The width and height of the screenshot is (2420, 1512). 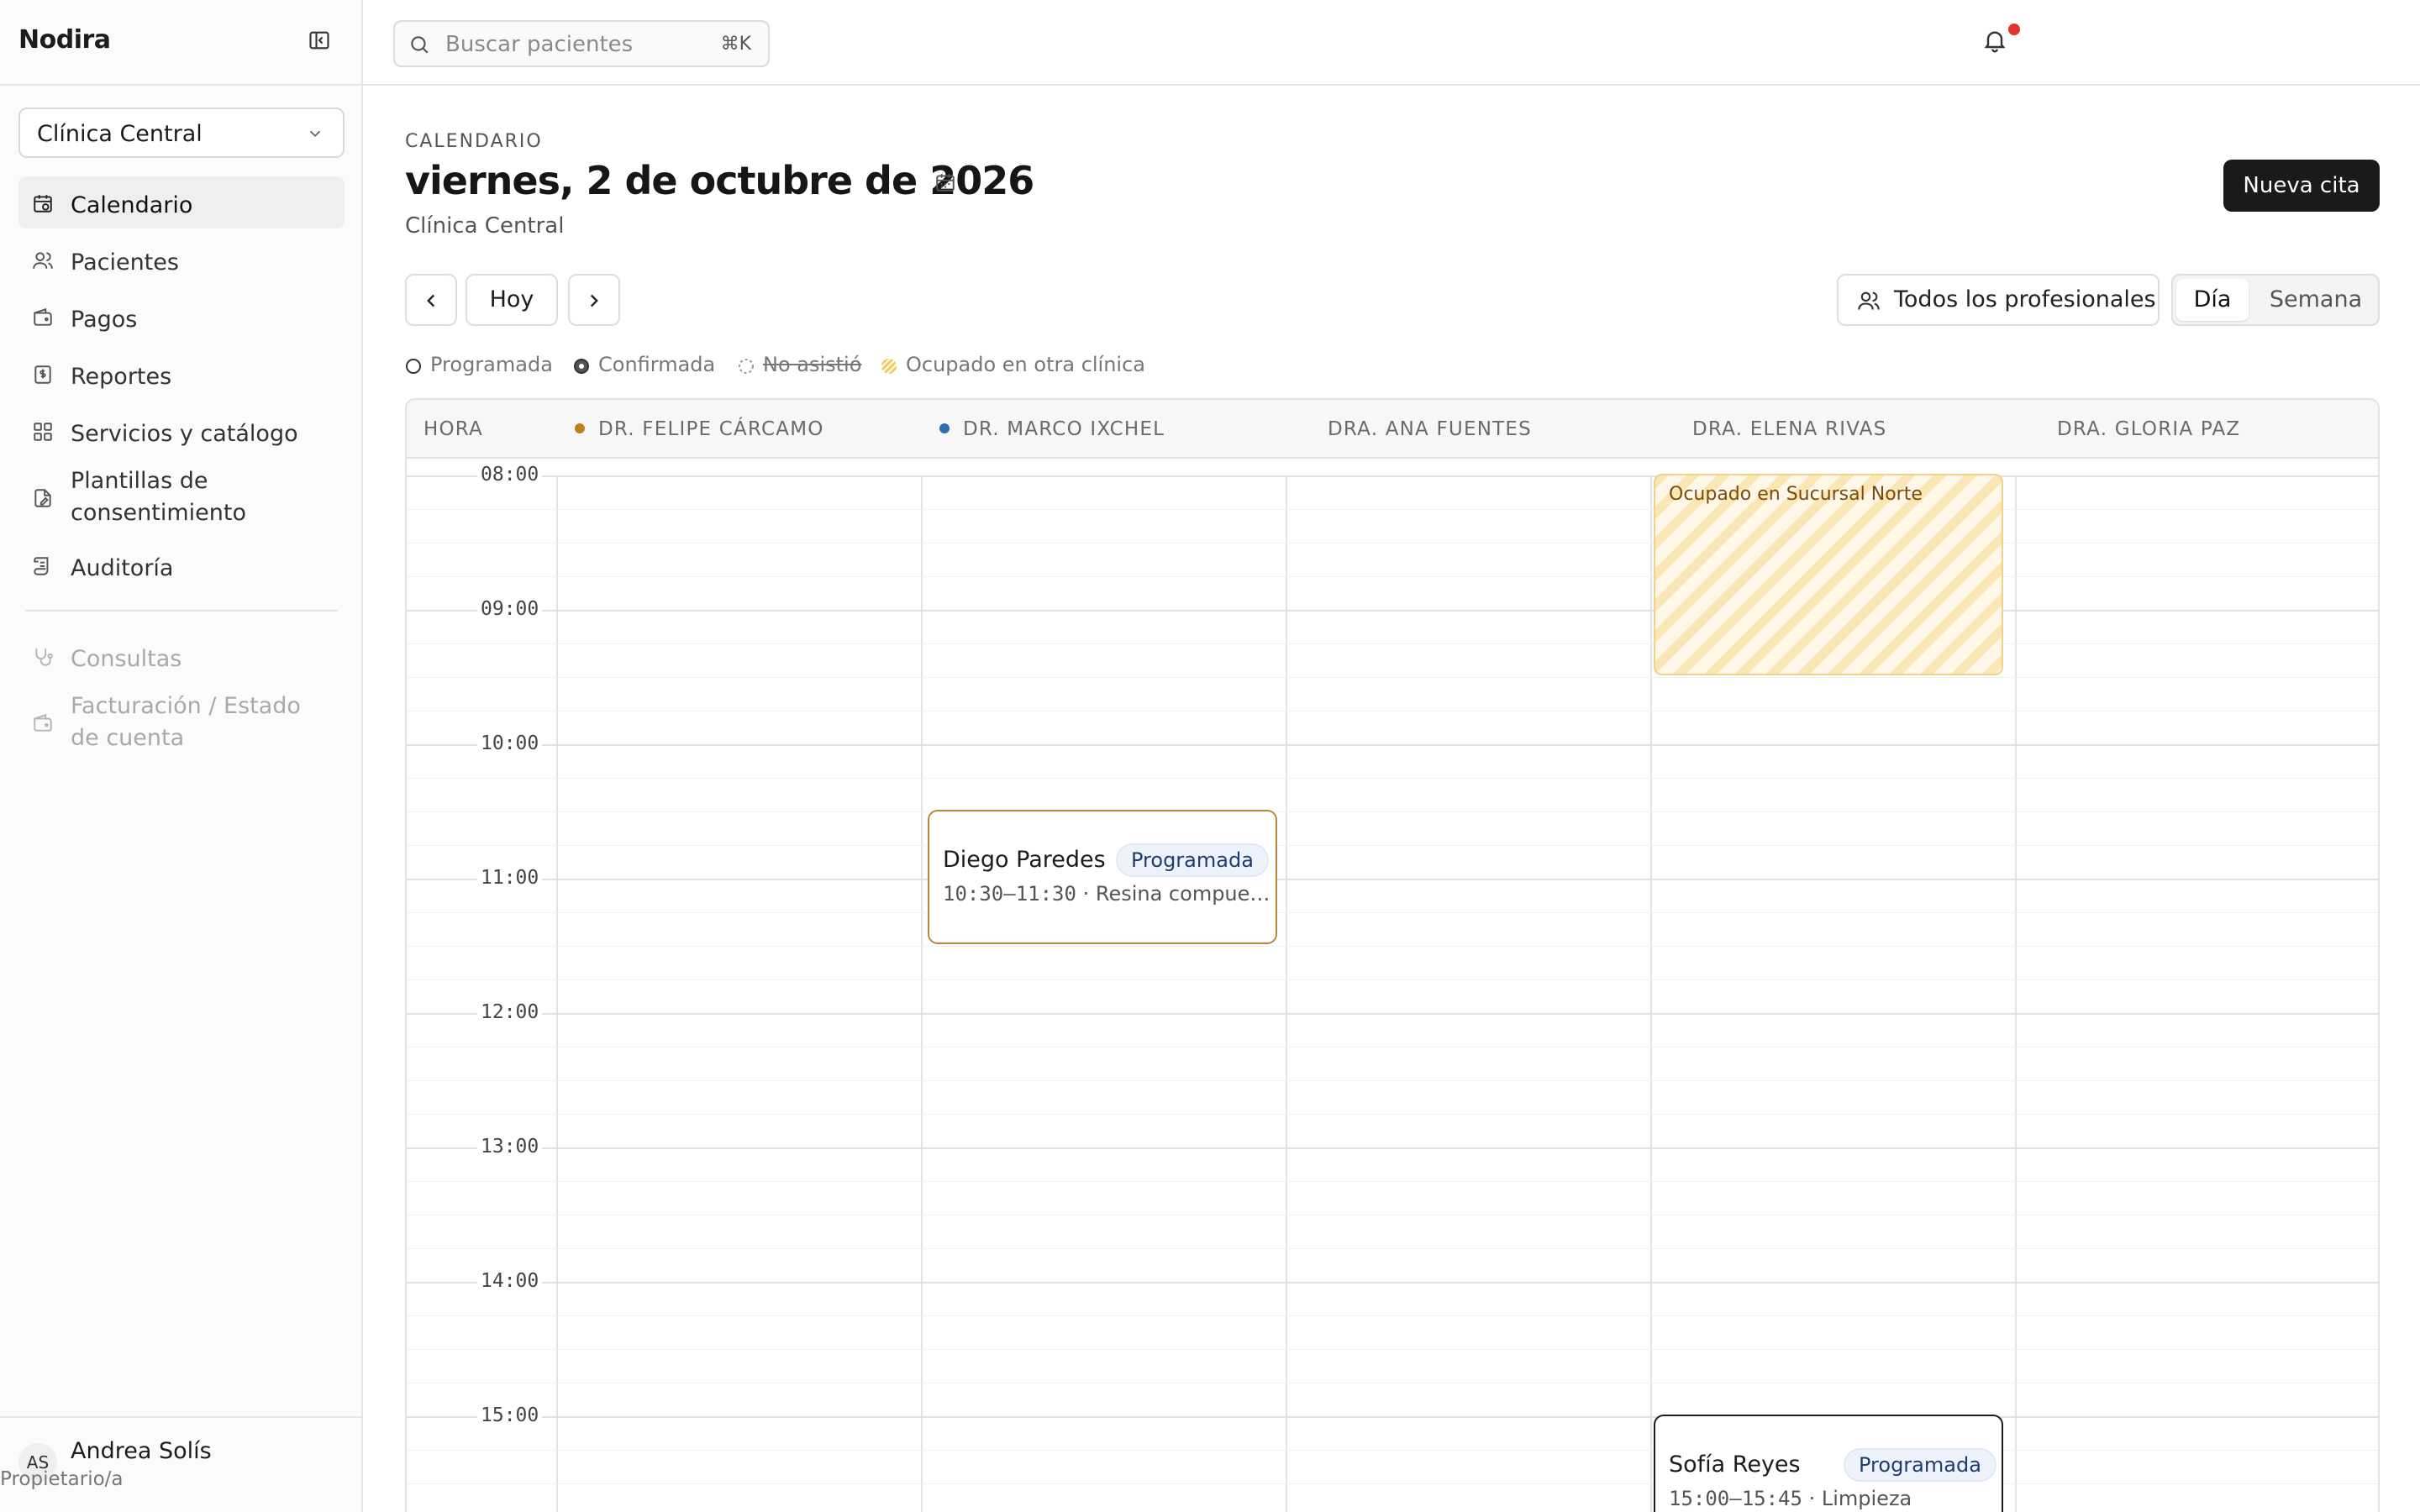 I want to click on bell-icon, so click(x=1994, y=40).